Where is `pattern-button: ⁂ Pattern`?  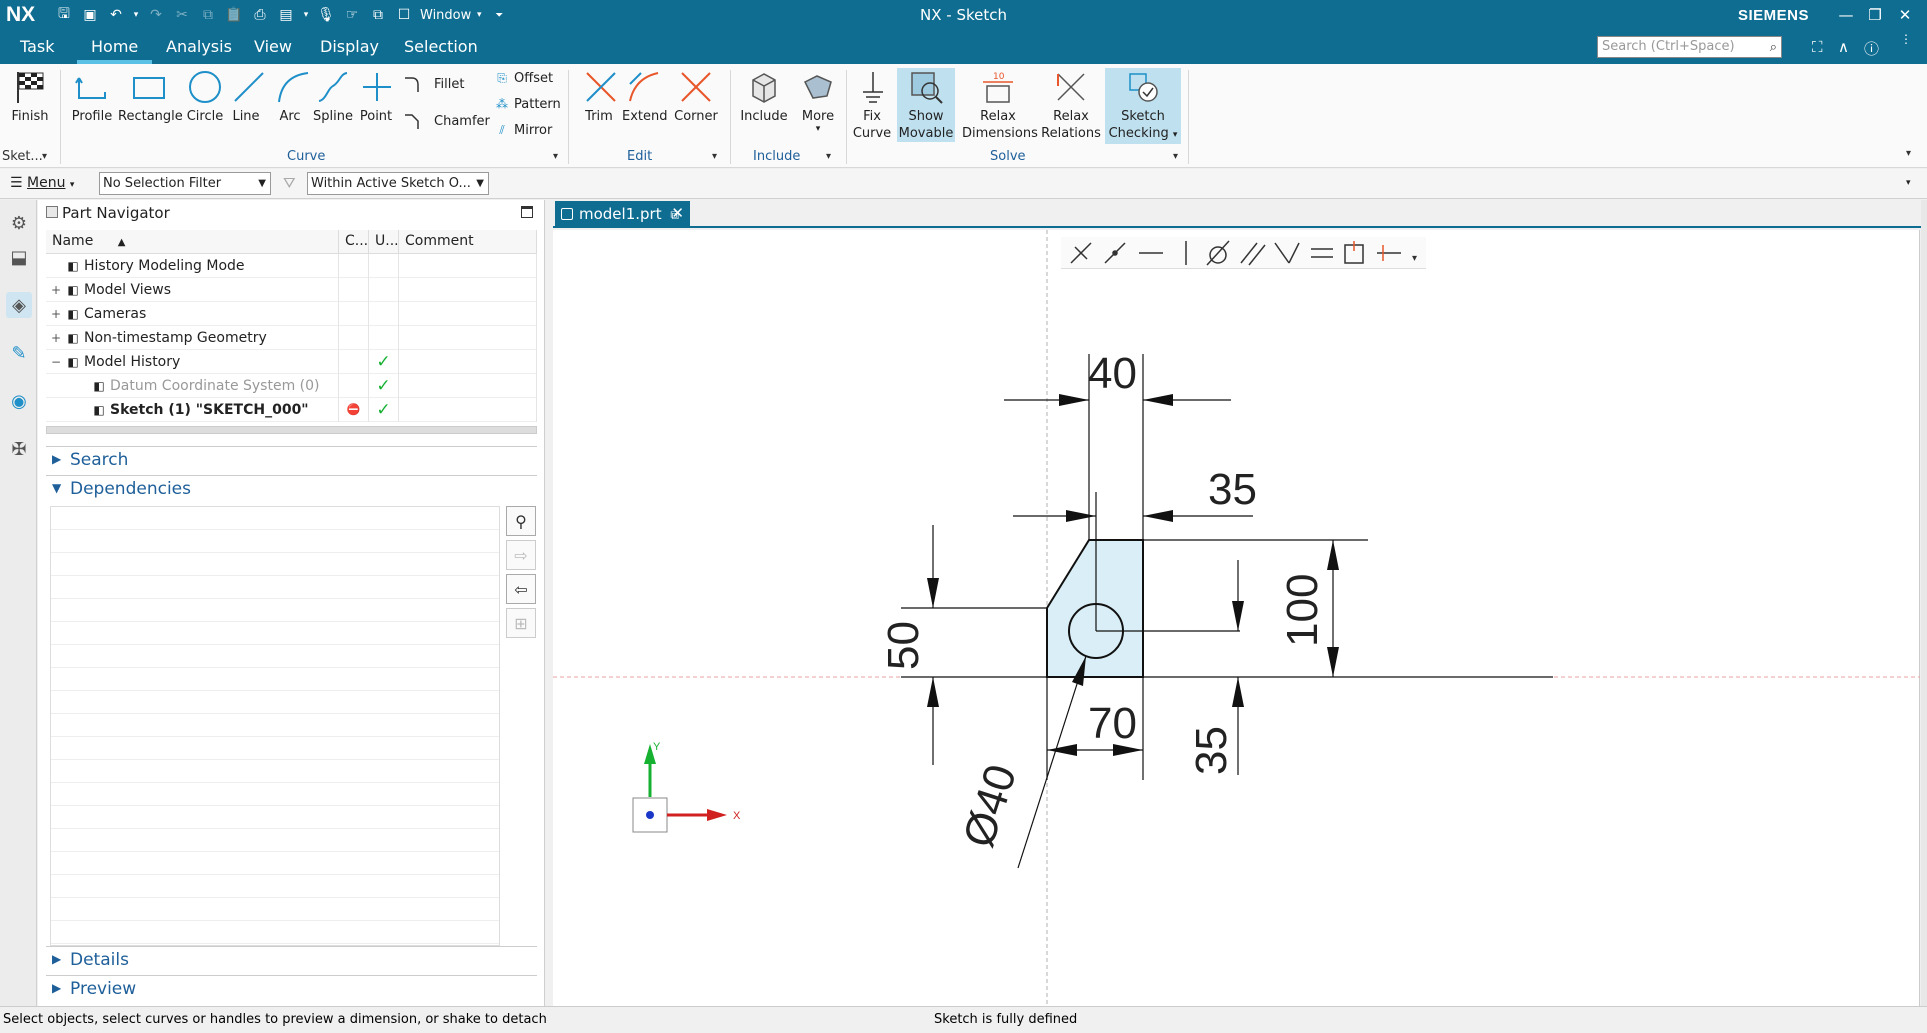
pattern-button: ⁂ Pattern is located at coordinates (527, 104).